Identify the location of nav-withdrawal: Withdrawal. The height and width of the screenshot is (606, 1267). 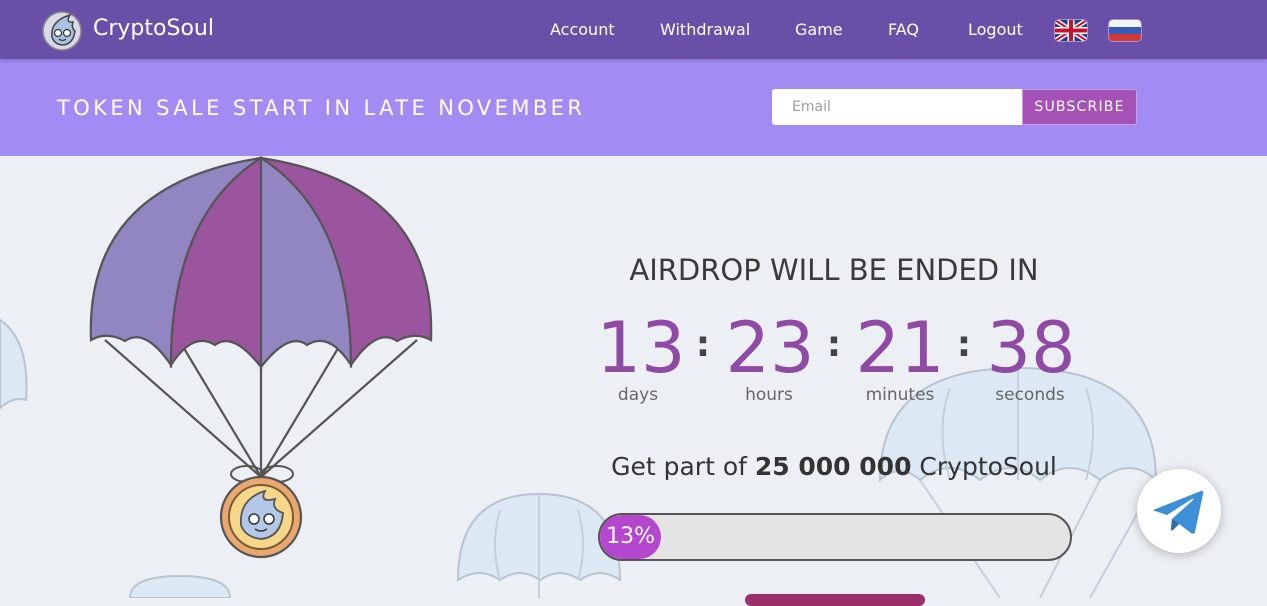
(705, 30).